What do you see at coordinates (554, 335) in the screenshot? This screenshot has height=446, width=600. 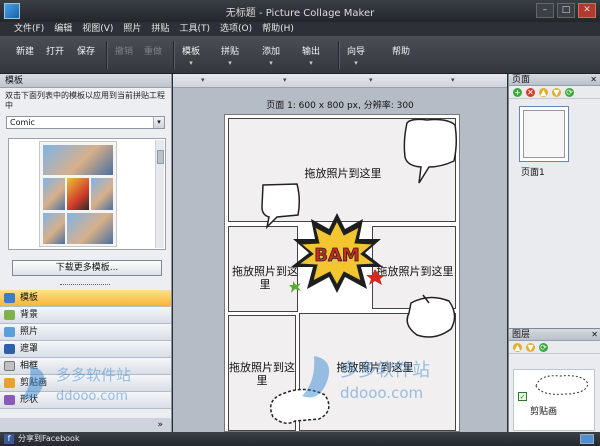 I see `layers-panel-header: 图层 ✕` at bounding box center [554, 335].